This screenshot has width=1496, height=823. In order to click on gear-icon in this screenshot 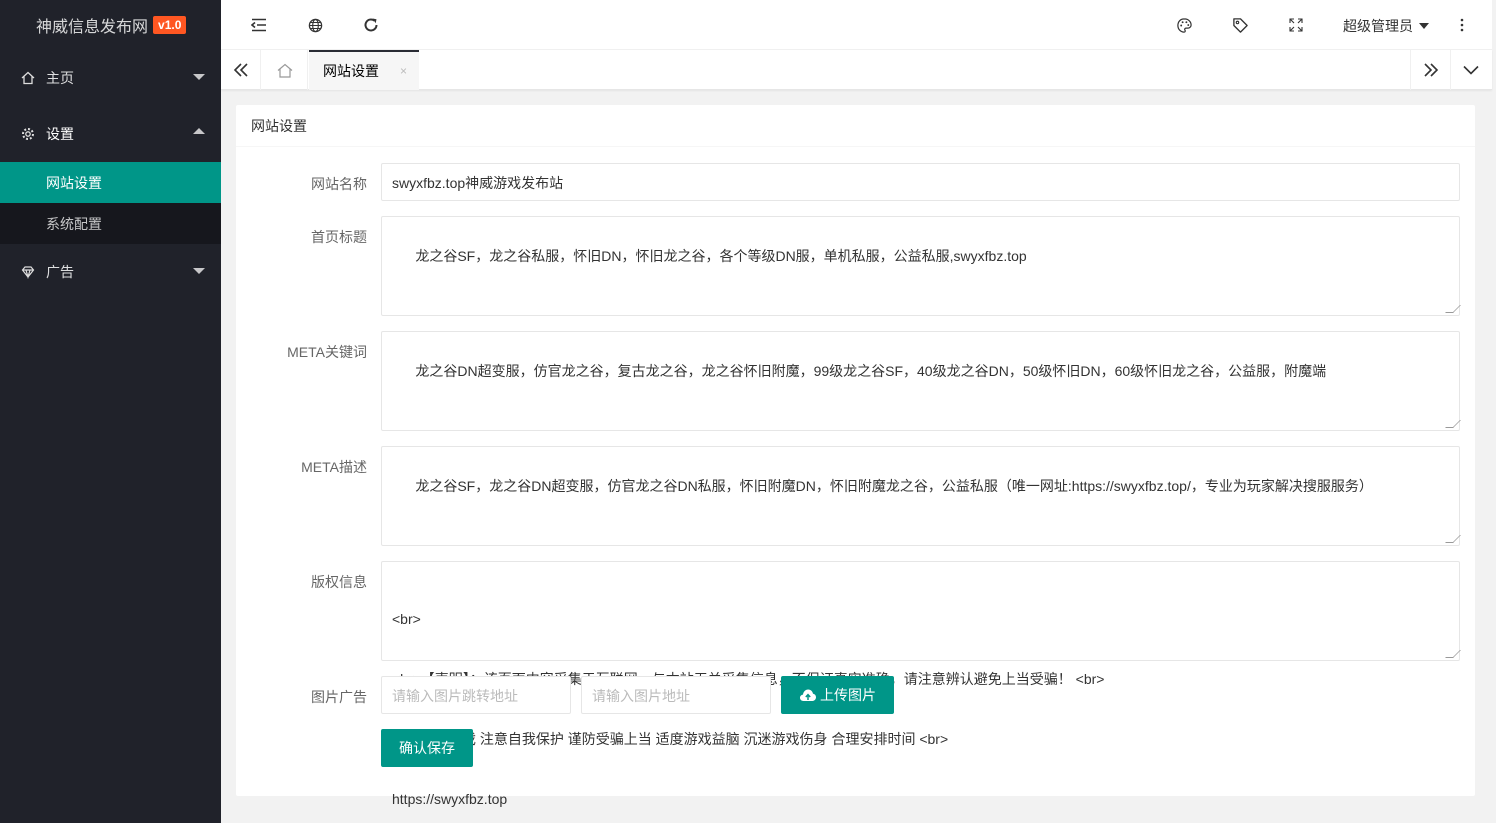, I will do `click(28, 134)`.